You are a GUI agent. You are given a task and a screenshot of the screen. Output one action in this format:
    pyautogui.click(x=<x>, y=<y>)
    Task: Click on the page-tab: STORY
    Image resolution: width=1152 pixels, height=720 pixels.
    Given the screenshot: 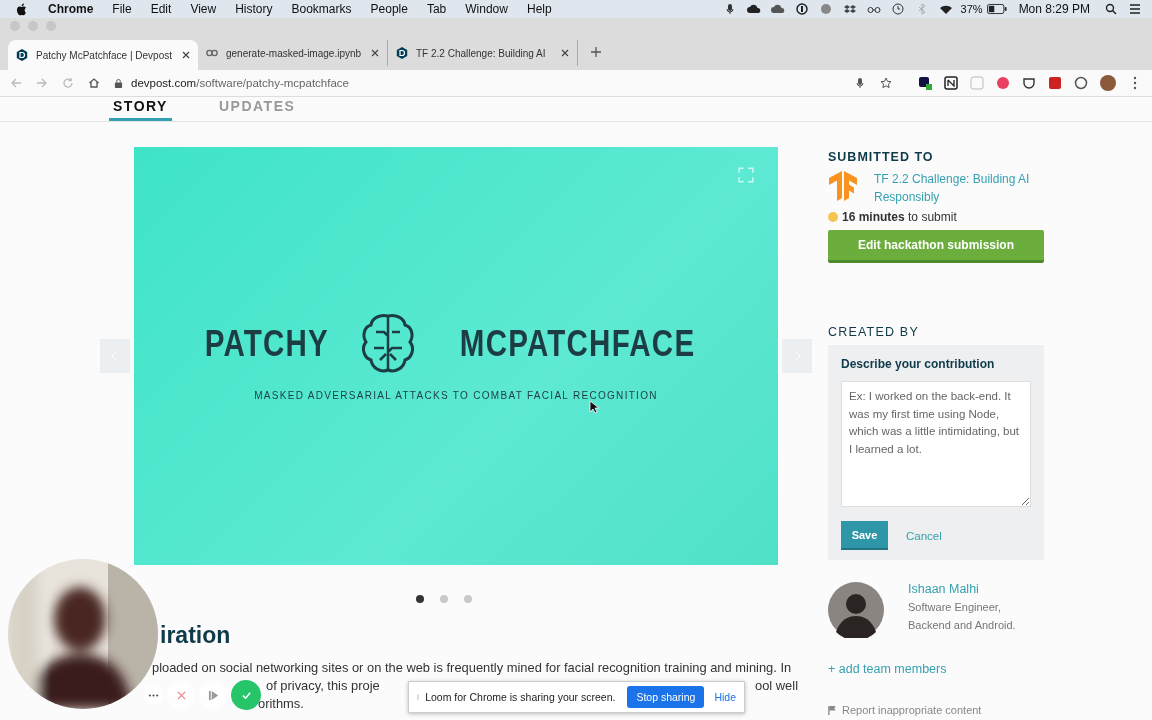 What is the action you would take?
    pyautogui.click(x=140, y=109)
    